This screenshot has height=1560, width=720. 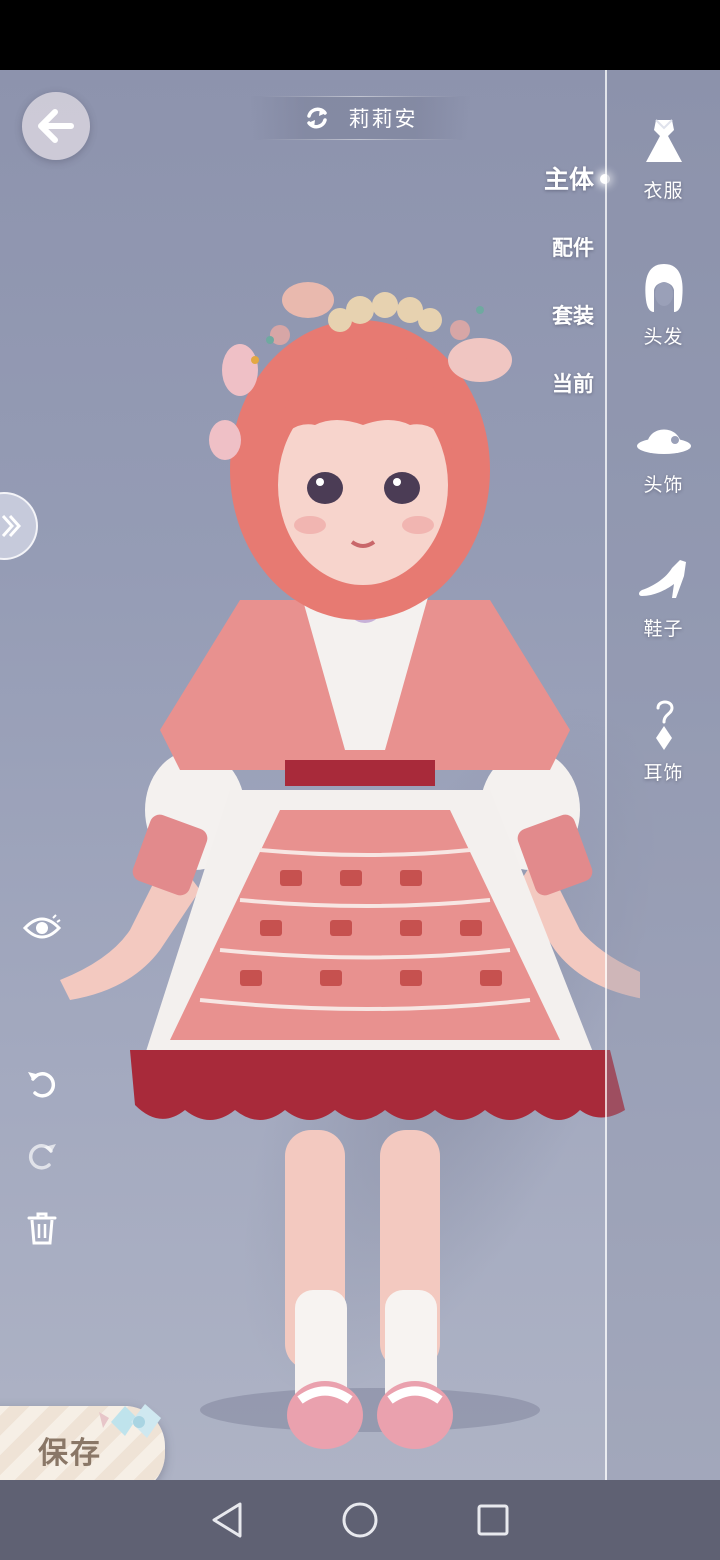 I want to click on refresh-icon, so click(x=317, y=118).